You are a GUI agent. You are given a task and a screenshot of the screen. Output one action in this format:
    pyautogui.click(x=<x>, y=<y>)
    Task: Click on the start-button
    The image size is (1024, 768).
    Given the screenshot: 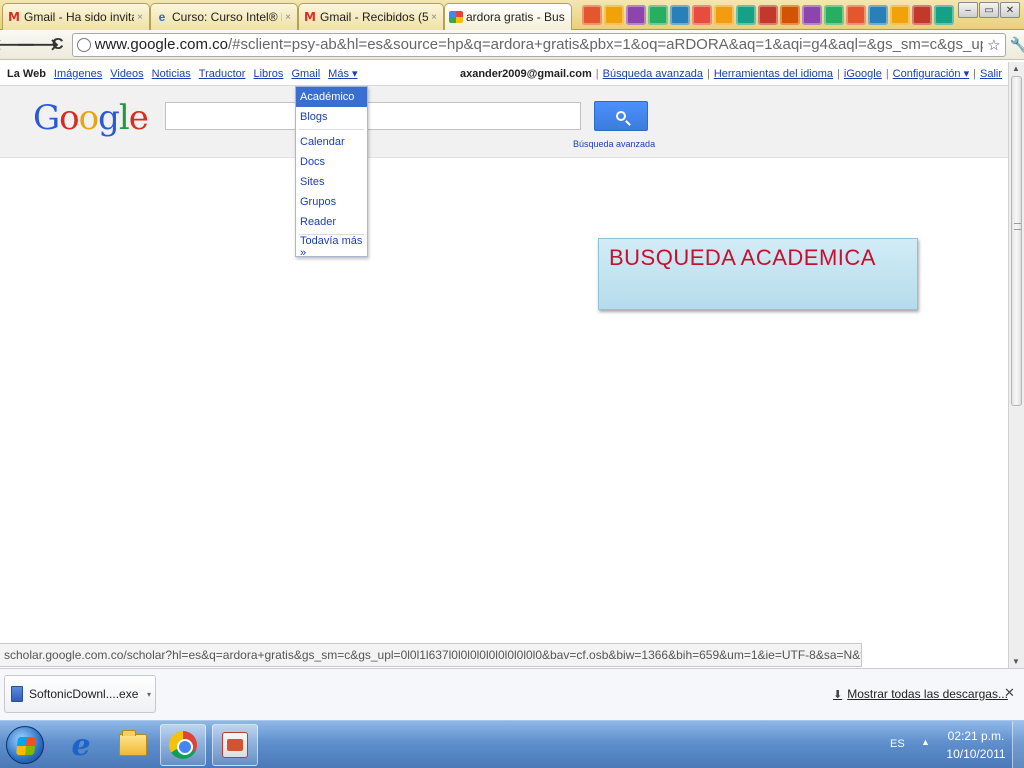 What is the action you would take?
    pyautogui.click(x=25, y=745)
    